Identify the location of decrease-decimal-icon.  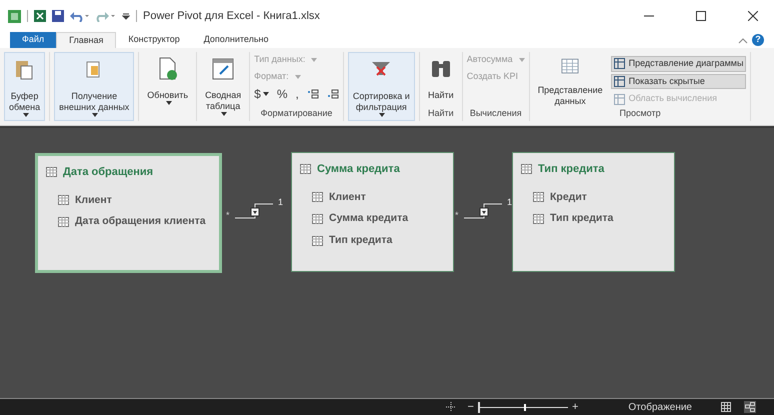
(332, 94).